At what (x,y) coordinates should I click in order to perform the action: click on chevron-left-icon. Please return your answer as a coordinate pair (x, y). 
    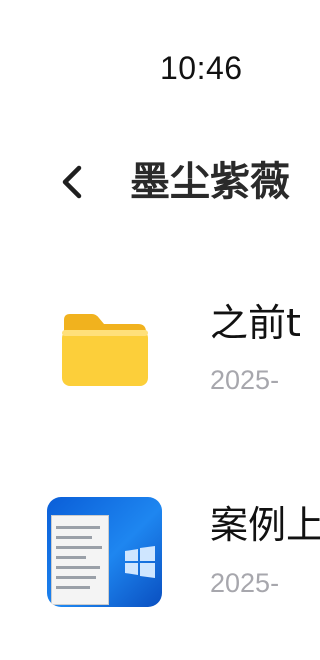
    Looking at the image, I should click on (72, 182).